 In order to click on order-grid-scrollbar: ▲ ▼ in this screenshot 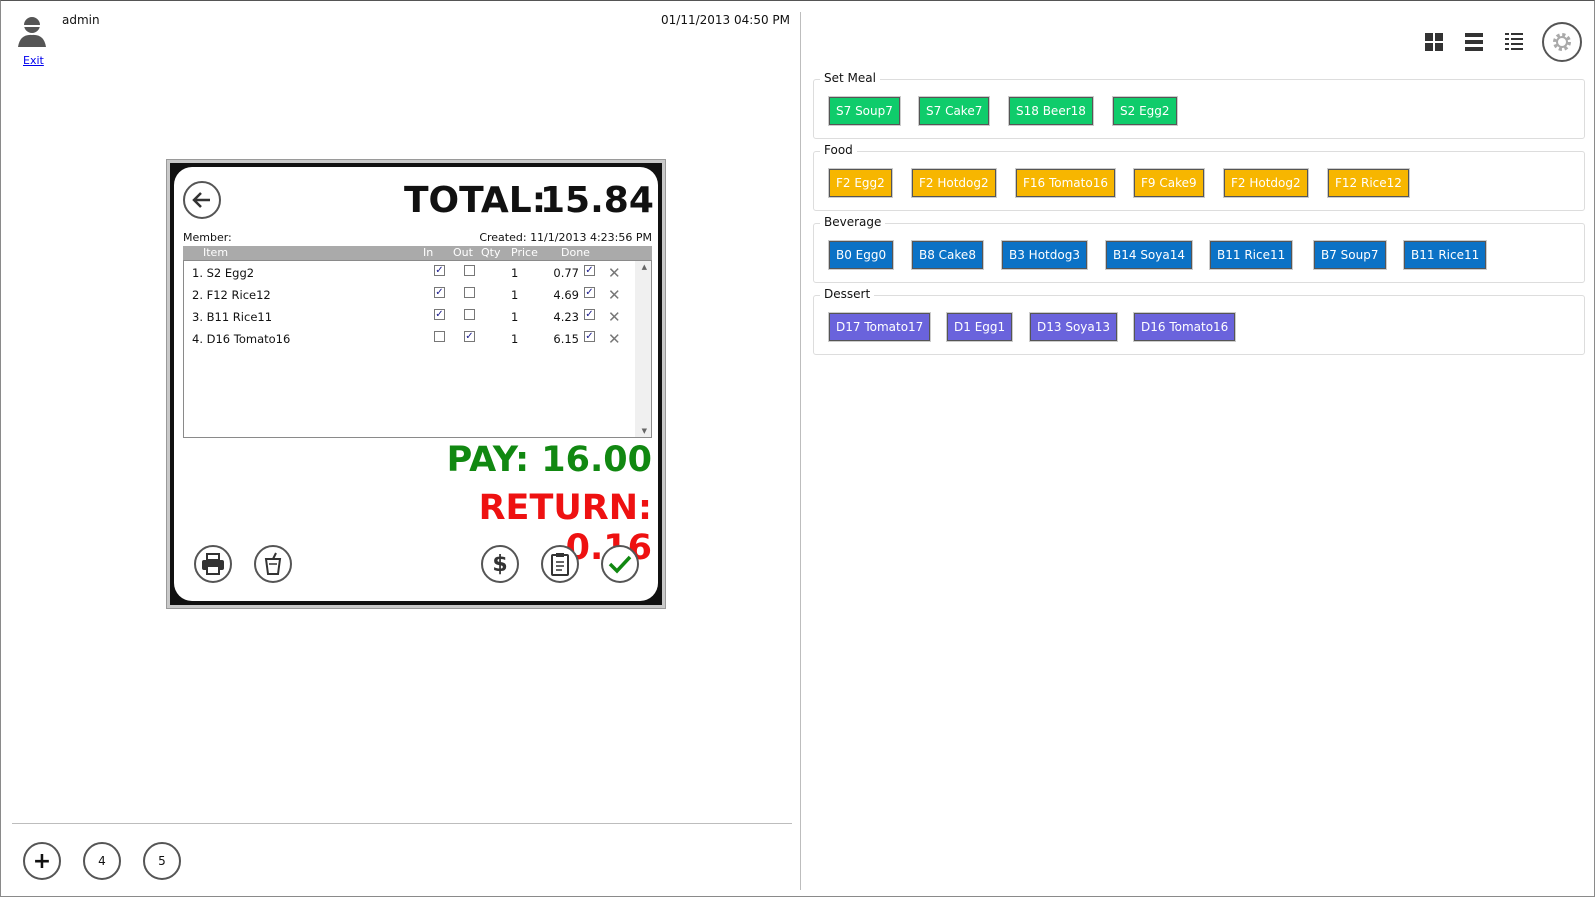, I will do `click(643, 349)`.